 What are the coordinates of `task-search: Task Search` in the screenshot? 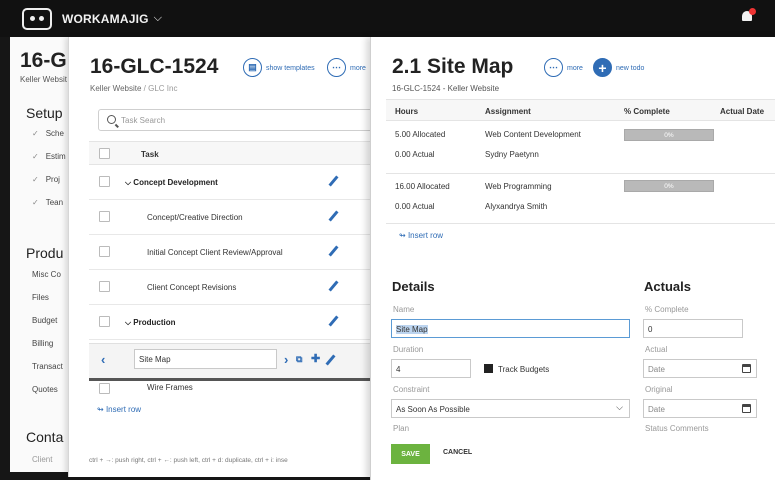 It's located at (234, 120).